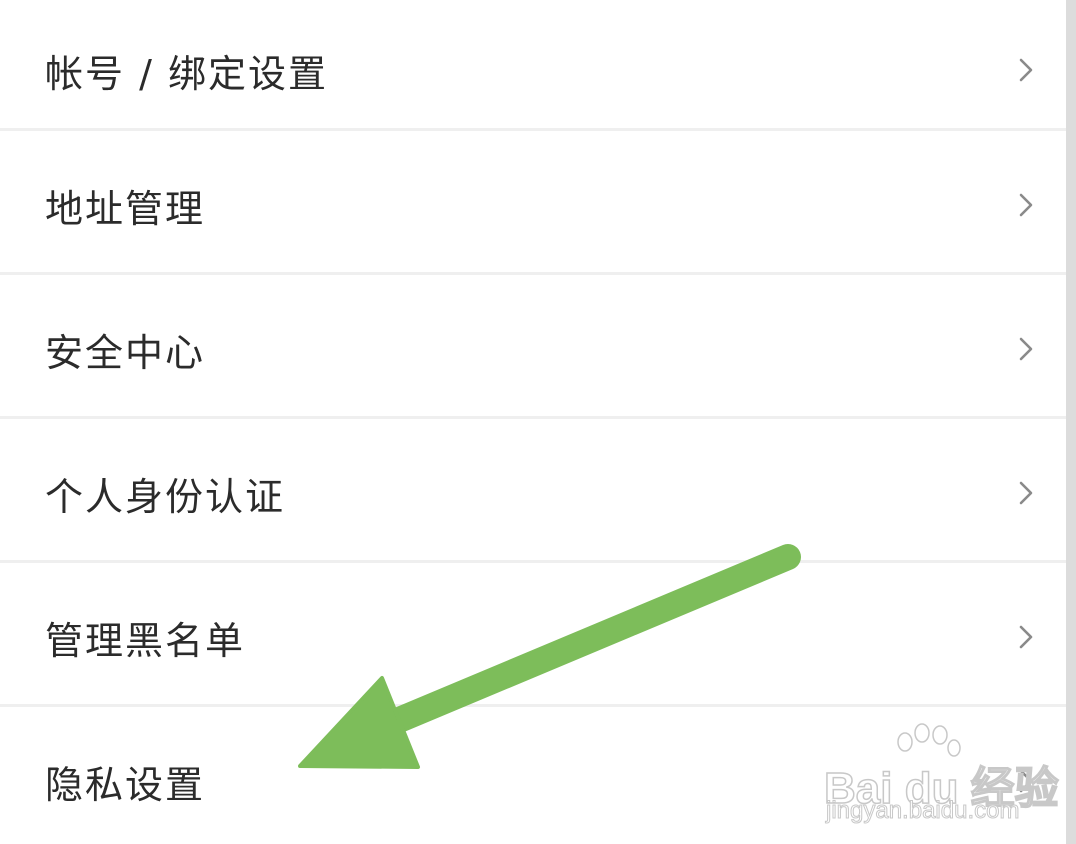  What do you see at coordinates (125, 352) in the screenshot?
I see `settings-item-label: 安全中心` at bounding box center [125, 352].